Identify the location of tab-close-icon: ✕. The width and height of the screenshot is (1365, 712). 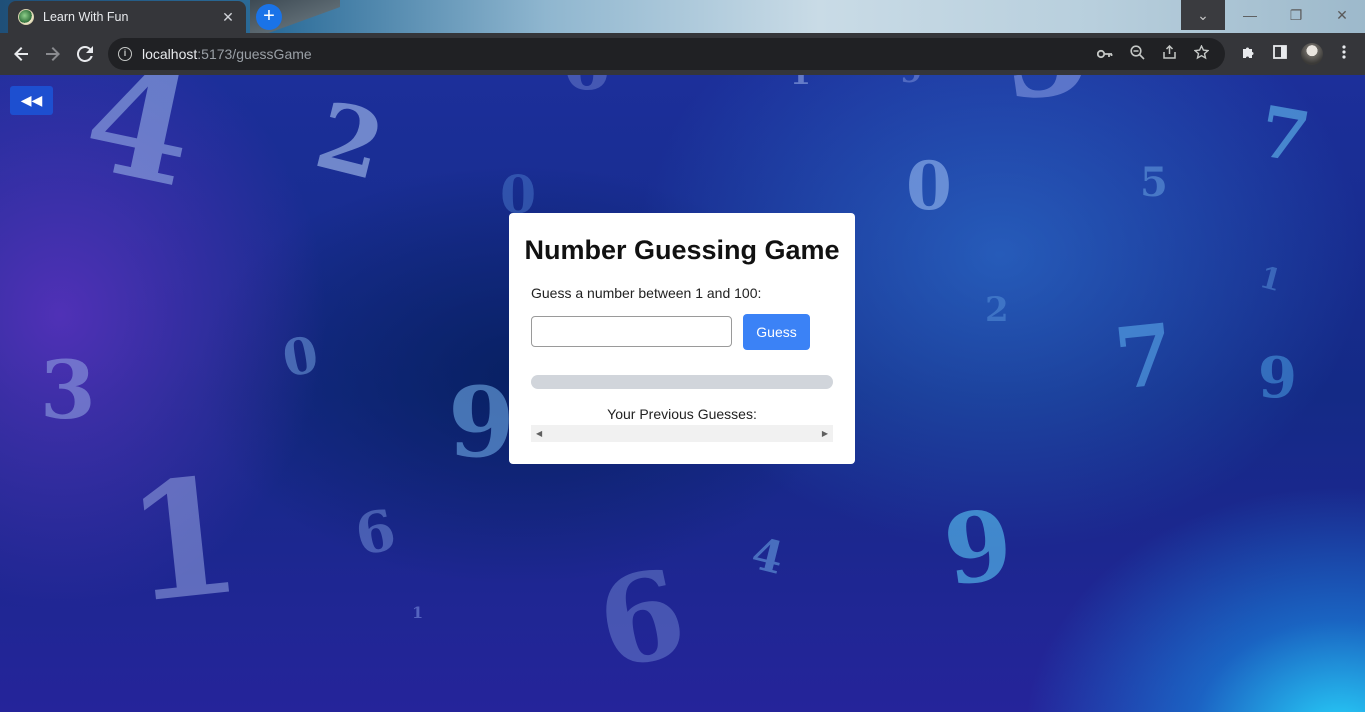
(228, 17).